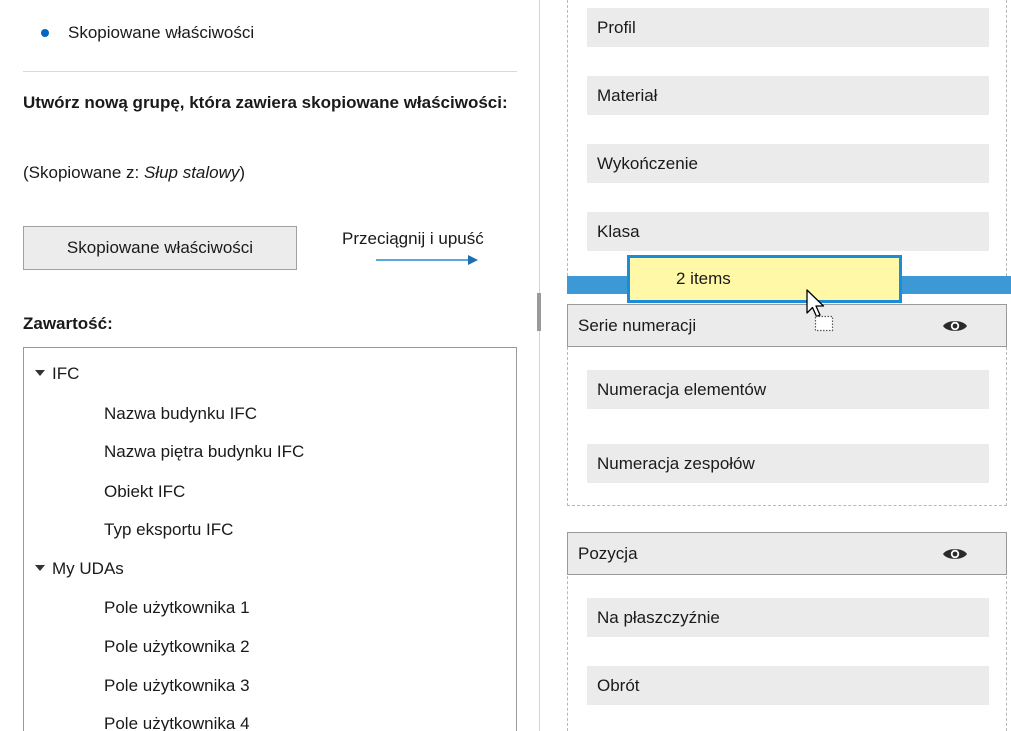  I want to click on property-row: Klasa, so click(788, 231).